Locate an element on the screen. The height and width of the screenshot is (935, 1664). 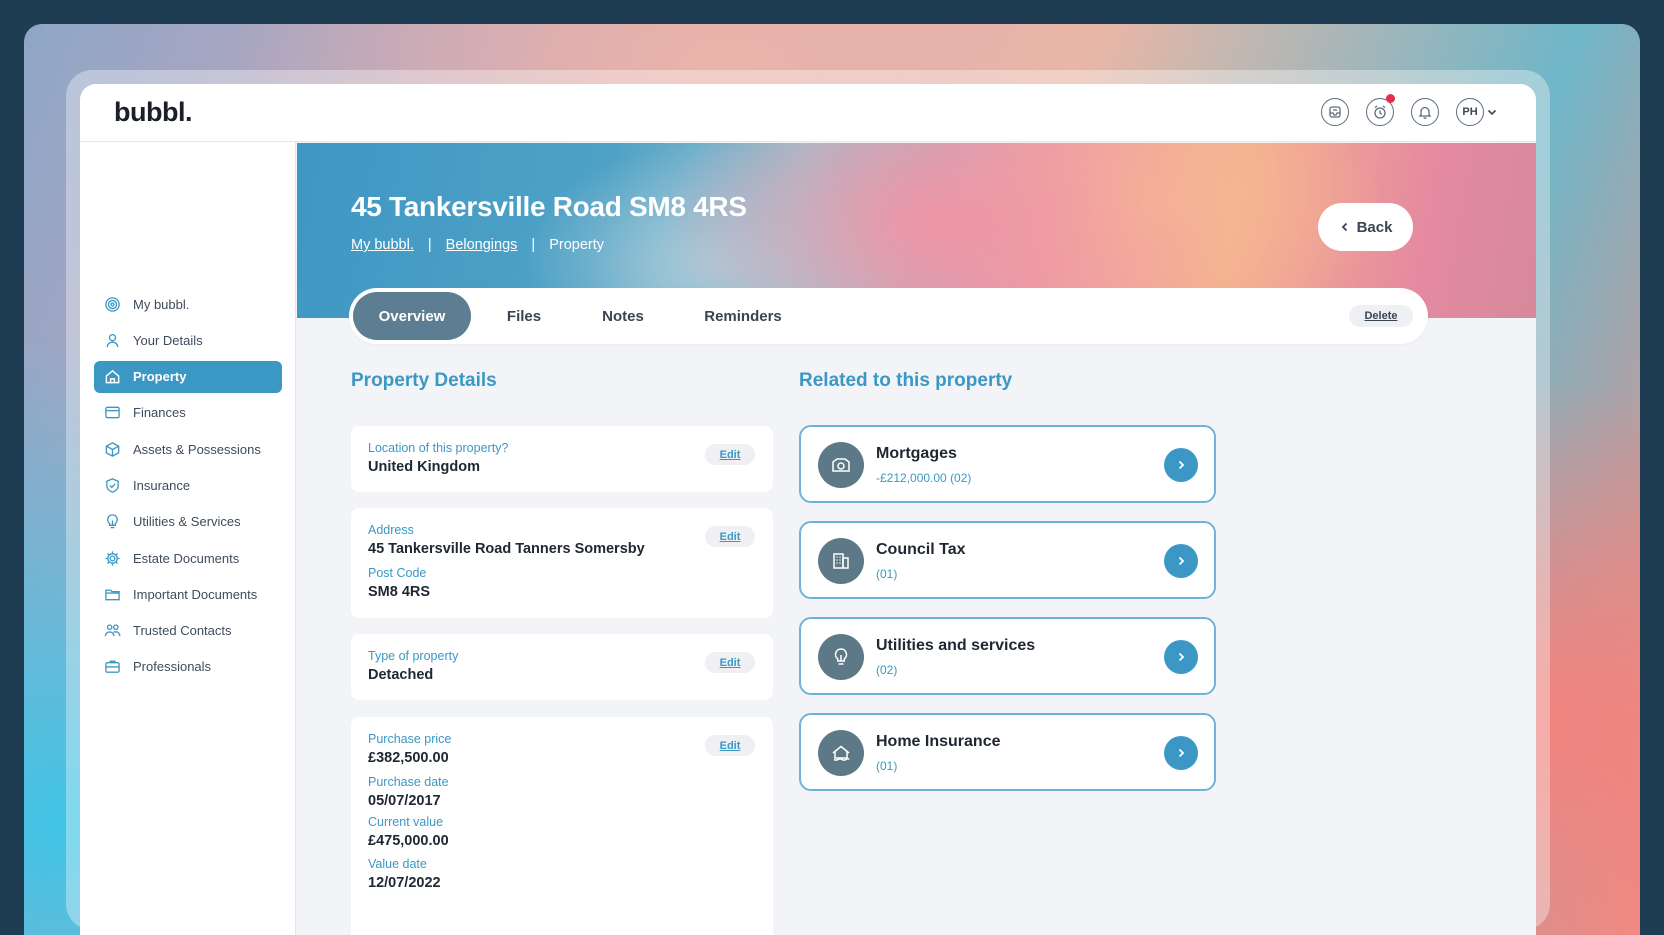
related-home-insurance: Home Insurance (01) is located at coordinates (1007, 752).